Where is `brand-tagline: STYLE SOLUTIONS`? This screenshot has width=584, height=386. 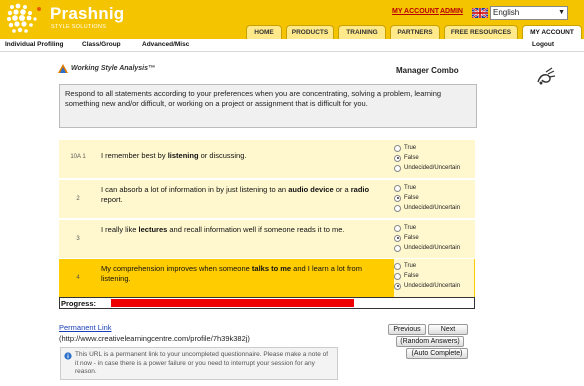
brand-tagline: STYLE SOLUTIONS is located at coordinates (79, 27).